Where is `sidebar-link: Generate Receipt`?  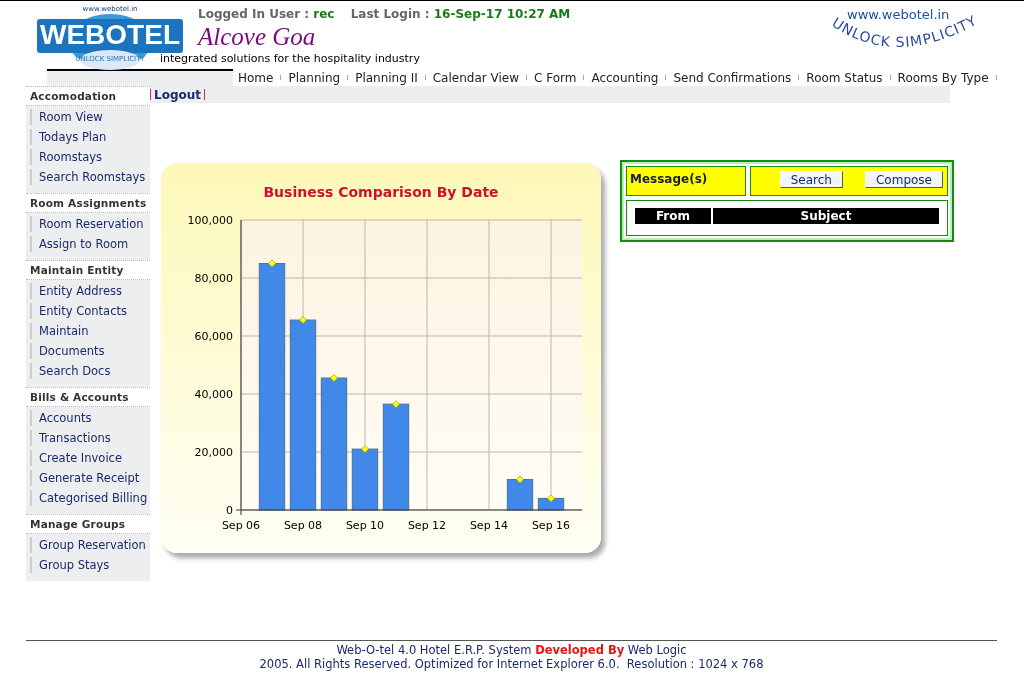
sidebar-link: Generate Receipt is located at coordinates (90, 478).